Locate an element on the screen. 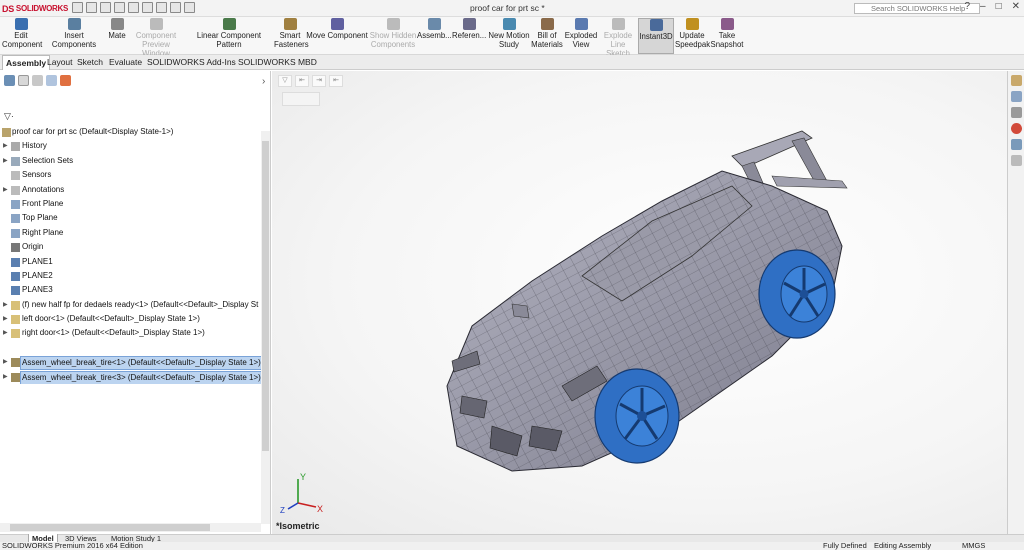 This screenshot has width=1024, height=550. editing-mode: Editing Assembly is located at coordinates (902, 546).